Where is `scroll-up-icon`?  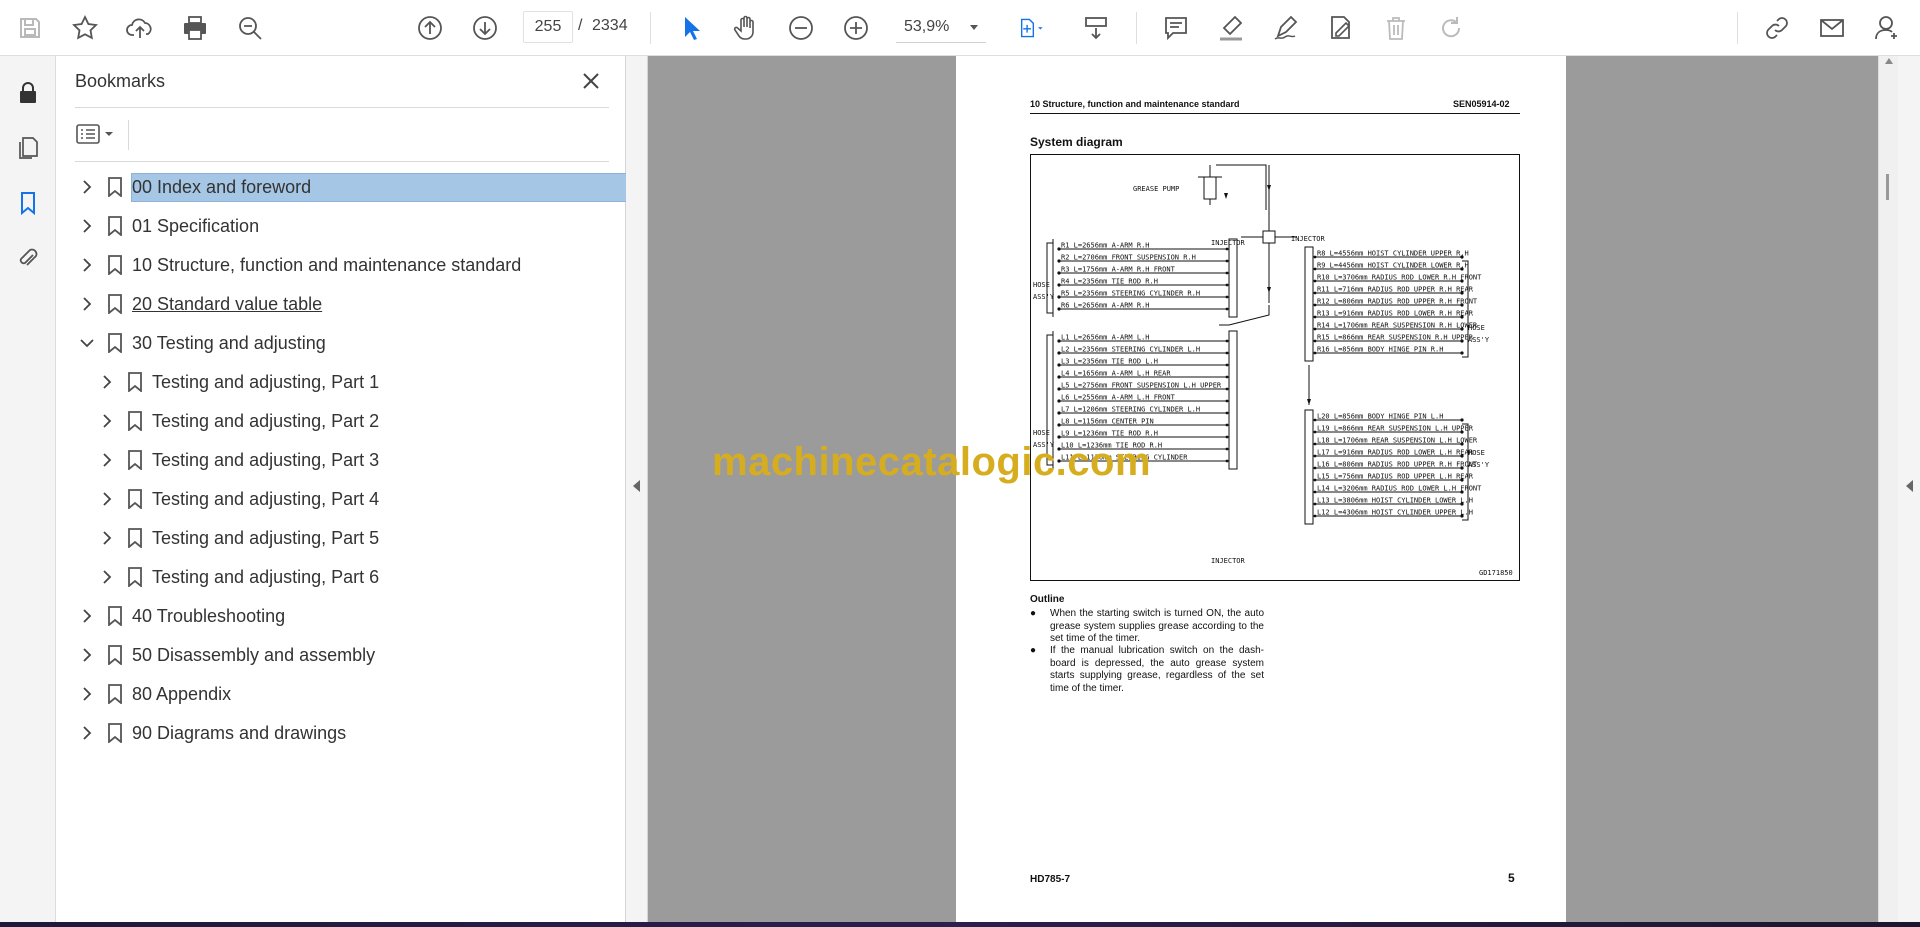 scroll-up-icon is located at coordinates (1889, 61).